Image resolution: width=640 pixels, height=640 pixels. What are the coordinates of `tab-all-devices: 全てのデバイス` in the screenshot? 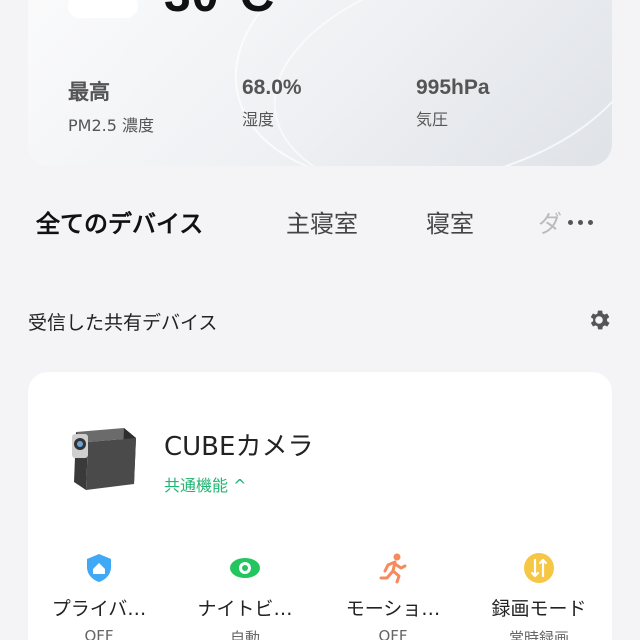 It's located at (119, 221).